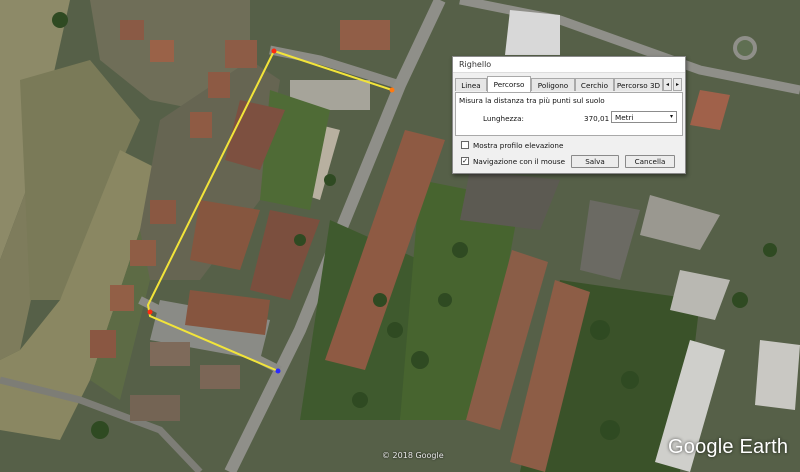  I want to click on dialog-titlebar: Righello, so click(569, 65).